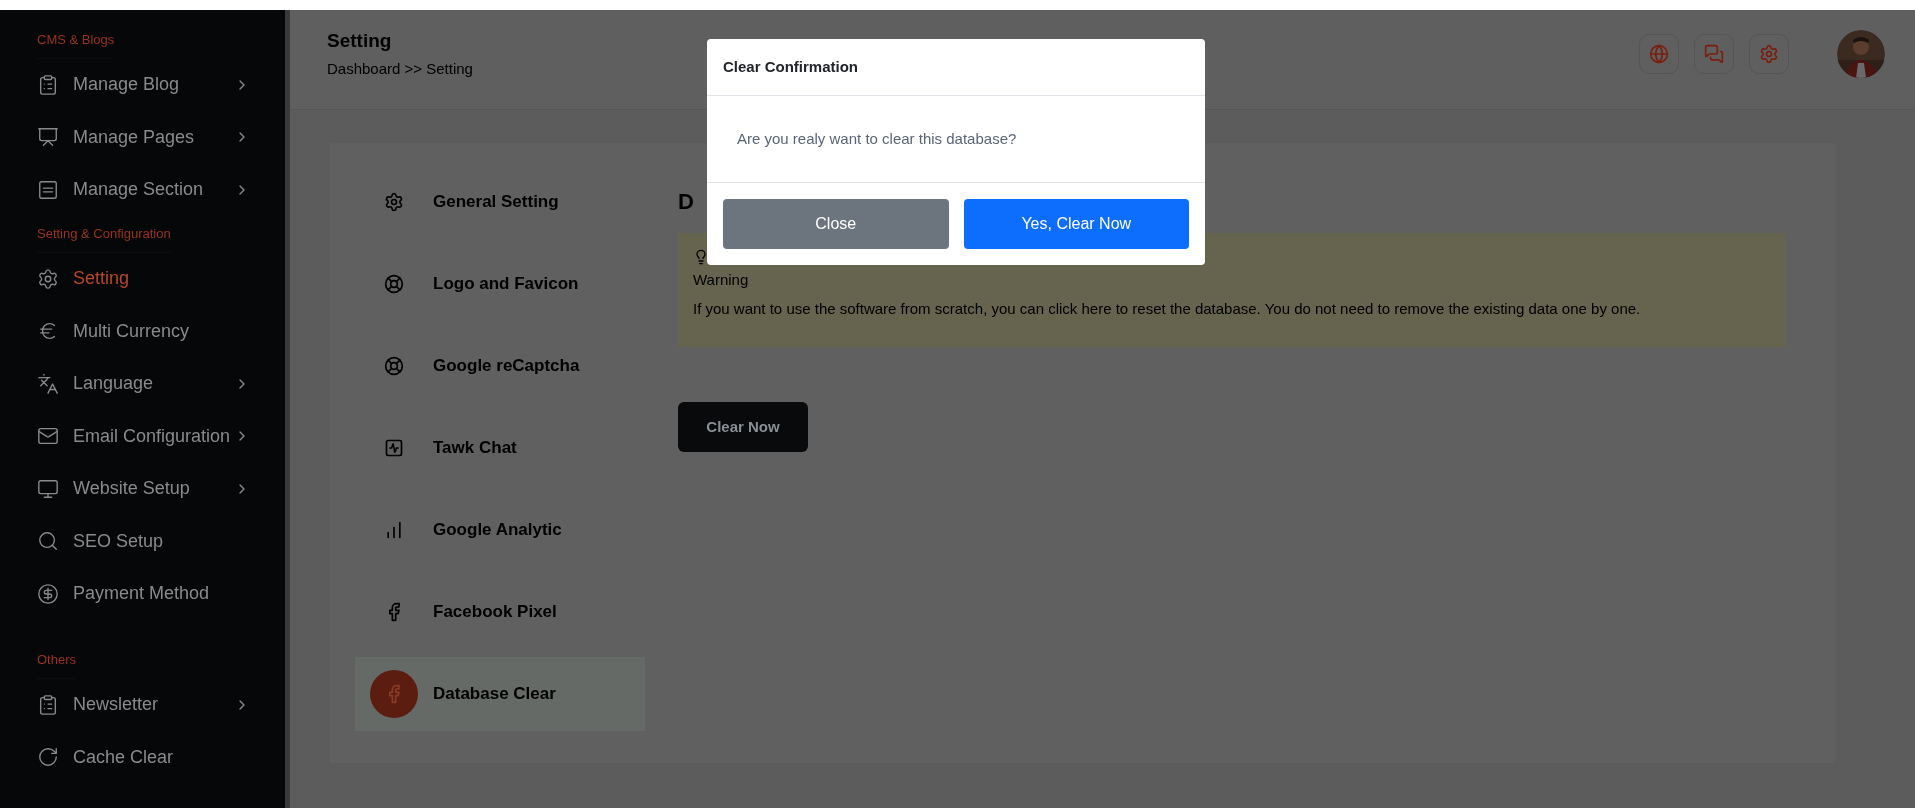  Describe the element at coordinates (1167, 308) in the screenshot. I see `warning-text: If you want to use the software from scratch, you can click here to reset the database. You do not need to remove the existing data one by one.` at that location.